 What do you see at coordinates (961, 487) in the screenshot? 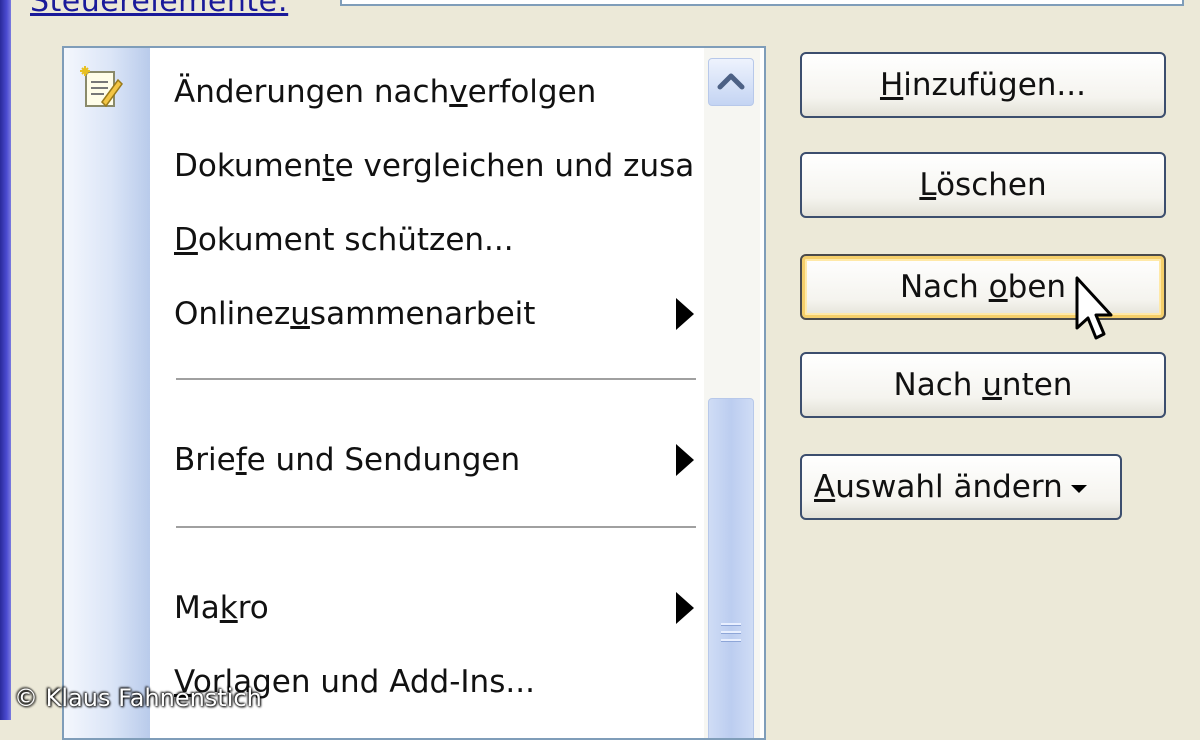
I see `modify-selection-button: Auswahl ändern` at bounding box center [961, 487].